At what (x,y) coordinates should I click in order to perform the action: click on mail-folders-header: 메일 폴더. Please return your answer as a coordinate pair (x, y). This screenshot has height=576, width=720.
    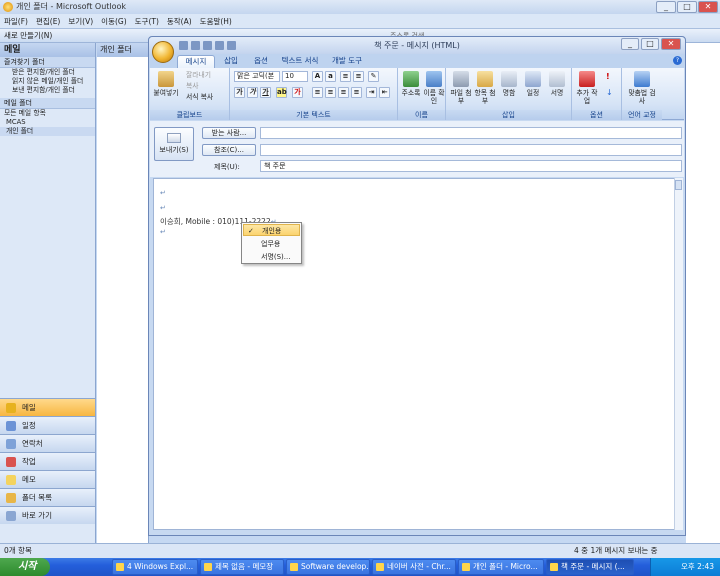
    Looking at the image, I should click on (47, 103).